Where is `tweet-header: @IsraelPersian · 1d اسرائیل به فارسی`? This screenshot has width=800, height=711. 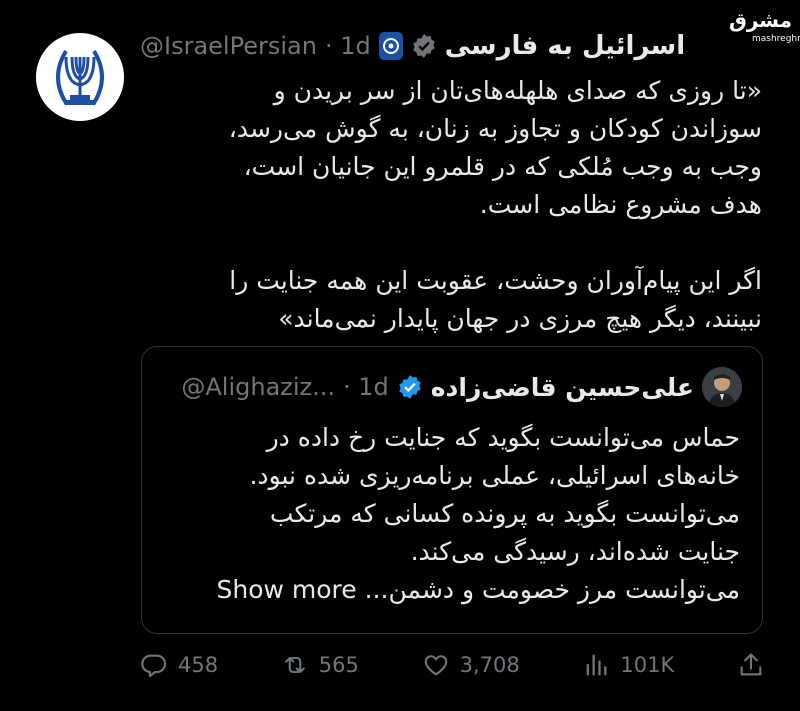 tweet-header: @IsraelPersian · 1d اسرائیل به فارسی is located at coordinates (412, 46).